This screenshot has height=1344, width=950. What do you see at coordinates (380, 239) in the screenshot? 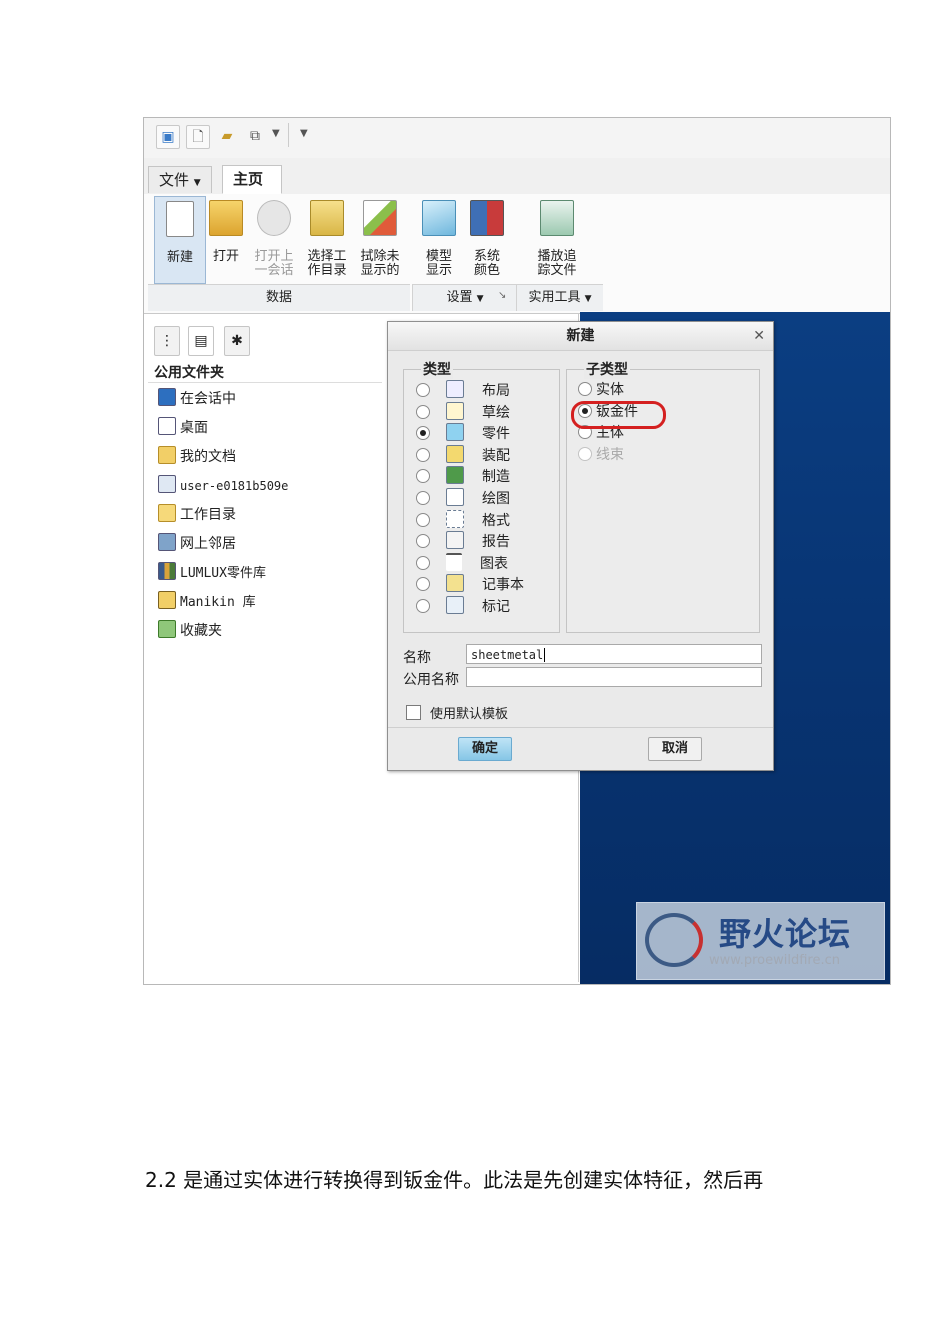
I see `erase-not-displayed-button: 拭除未 显示的` at bounding box center [380, 239].